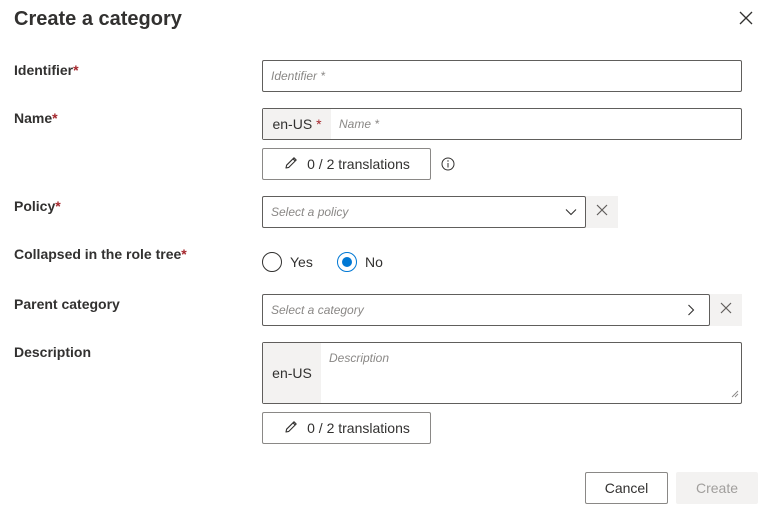  I want to click on description-translations-button: 0 / 2 translations, so click(346, 428).